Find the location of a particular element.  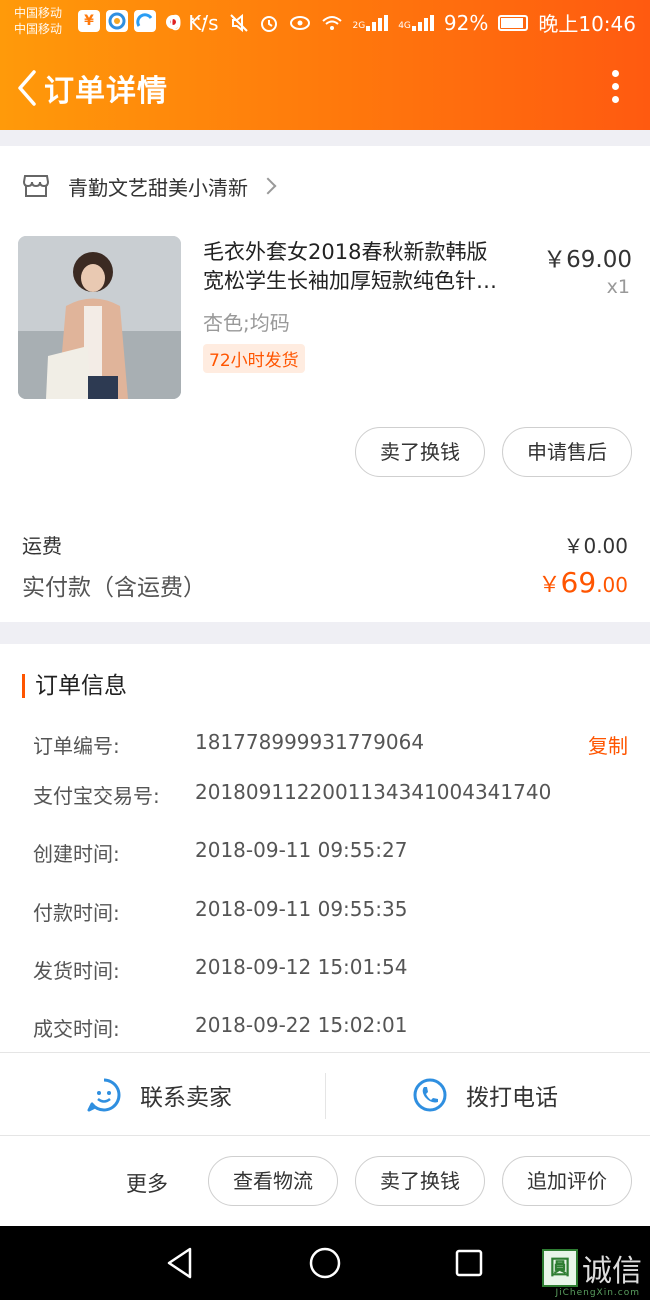

paid-time-label: 付款时间: is located at coordinates (76, 913).